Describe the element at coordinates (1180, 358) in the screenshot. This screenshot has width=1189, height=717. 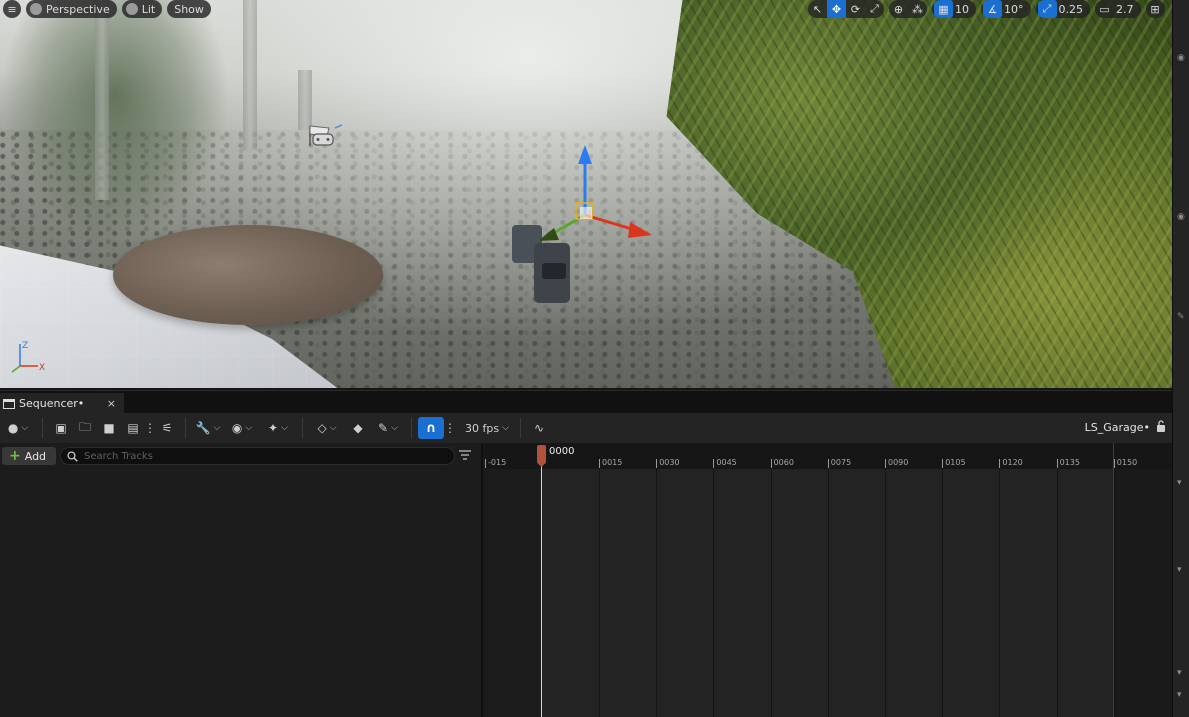
I see `details-panel-edge: ◉ ◉ ✎ ▾ ▾ ▾ ▾` at that location.